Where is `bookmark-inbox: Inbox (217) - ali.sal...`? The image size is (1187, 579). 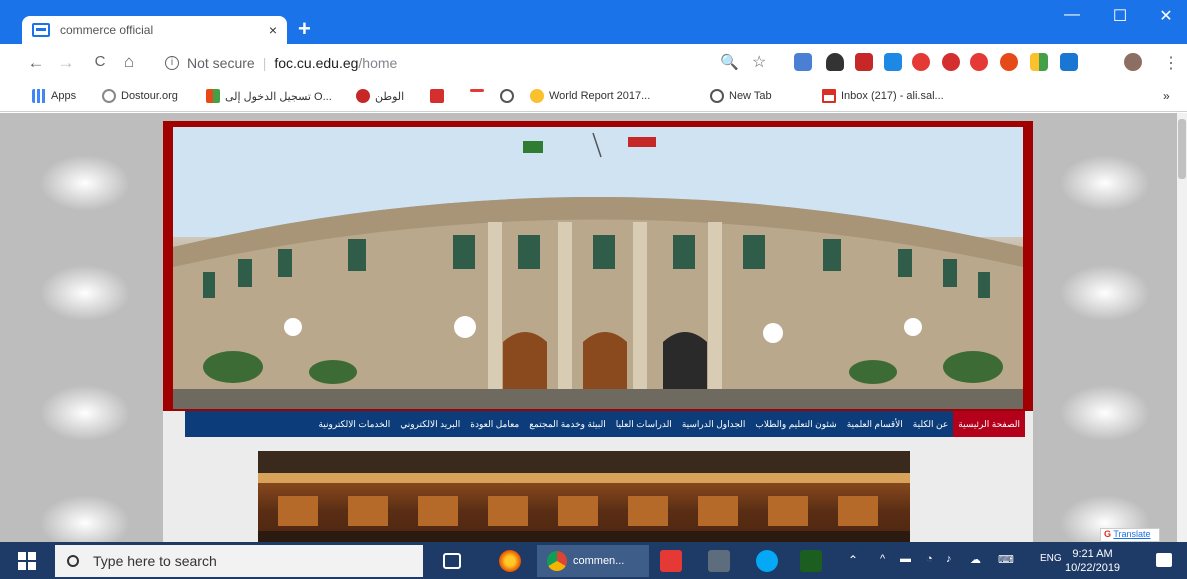 bookmark-inbox: Inbox (217) - ali.sal... is located at coordinates (883, 96).